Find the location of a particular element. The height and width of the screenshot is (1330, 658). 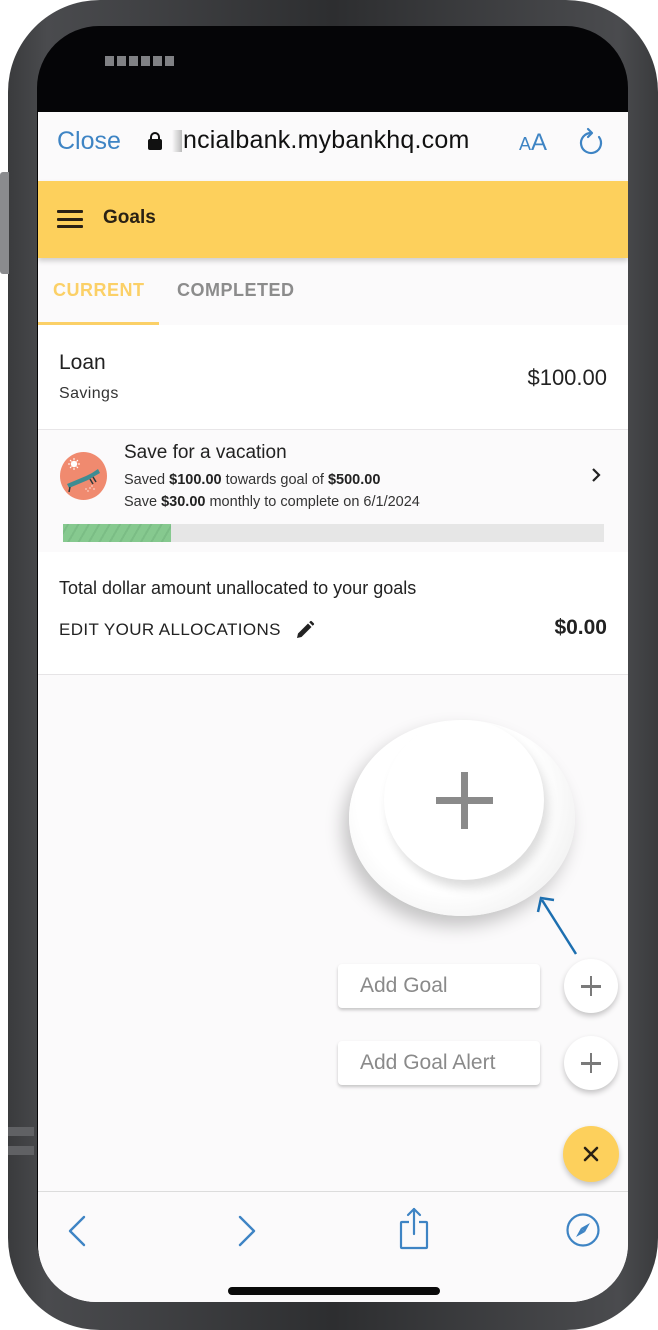

home-indicator is located at coordinates (334, 1291).